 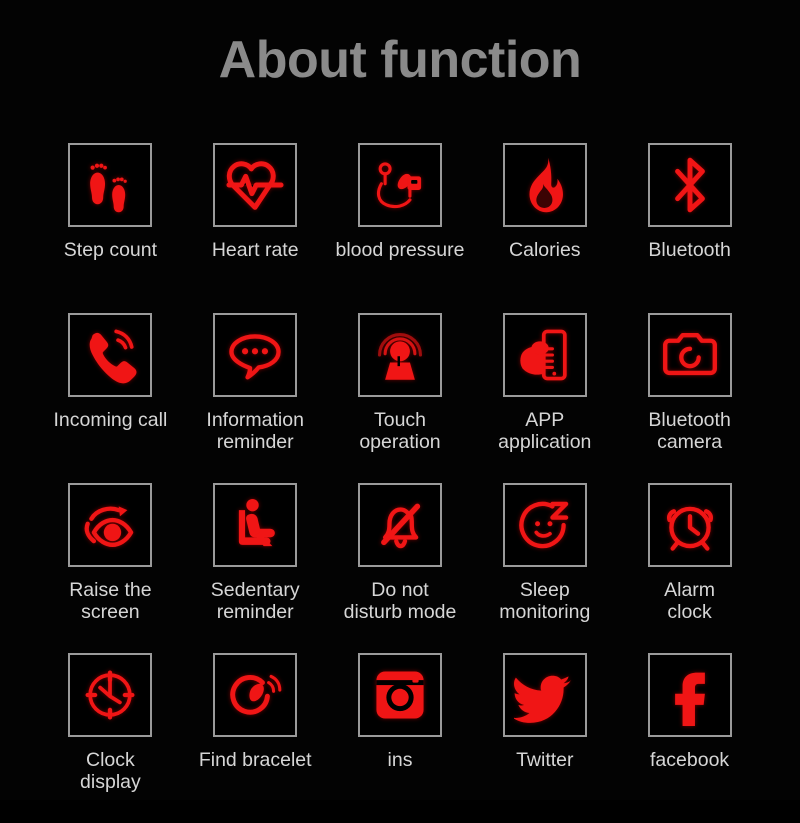 What do you see at coordinates (255, 431) in the screenshot?
I see `feature-label: Information reminder` at bounding box center [255, 431].